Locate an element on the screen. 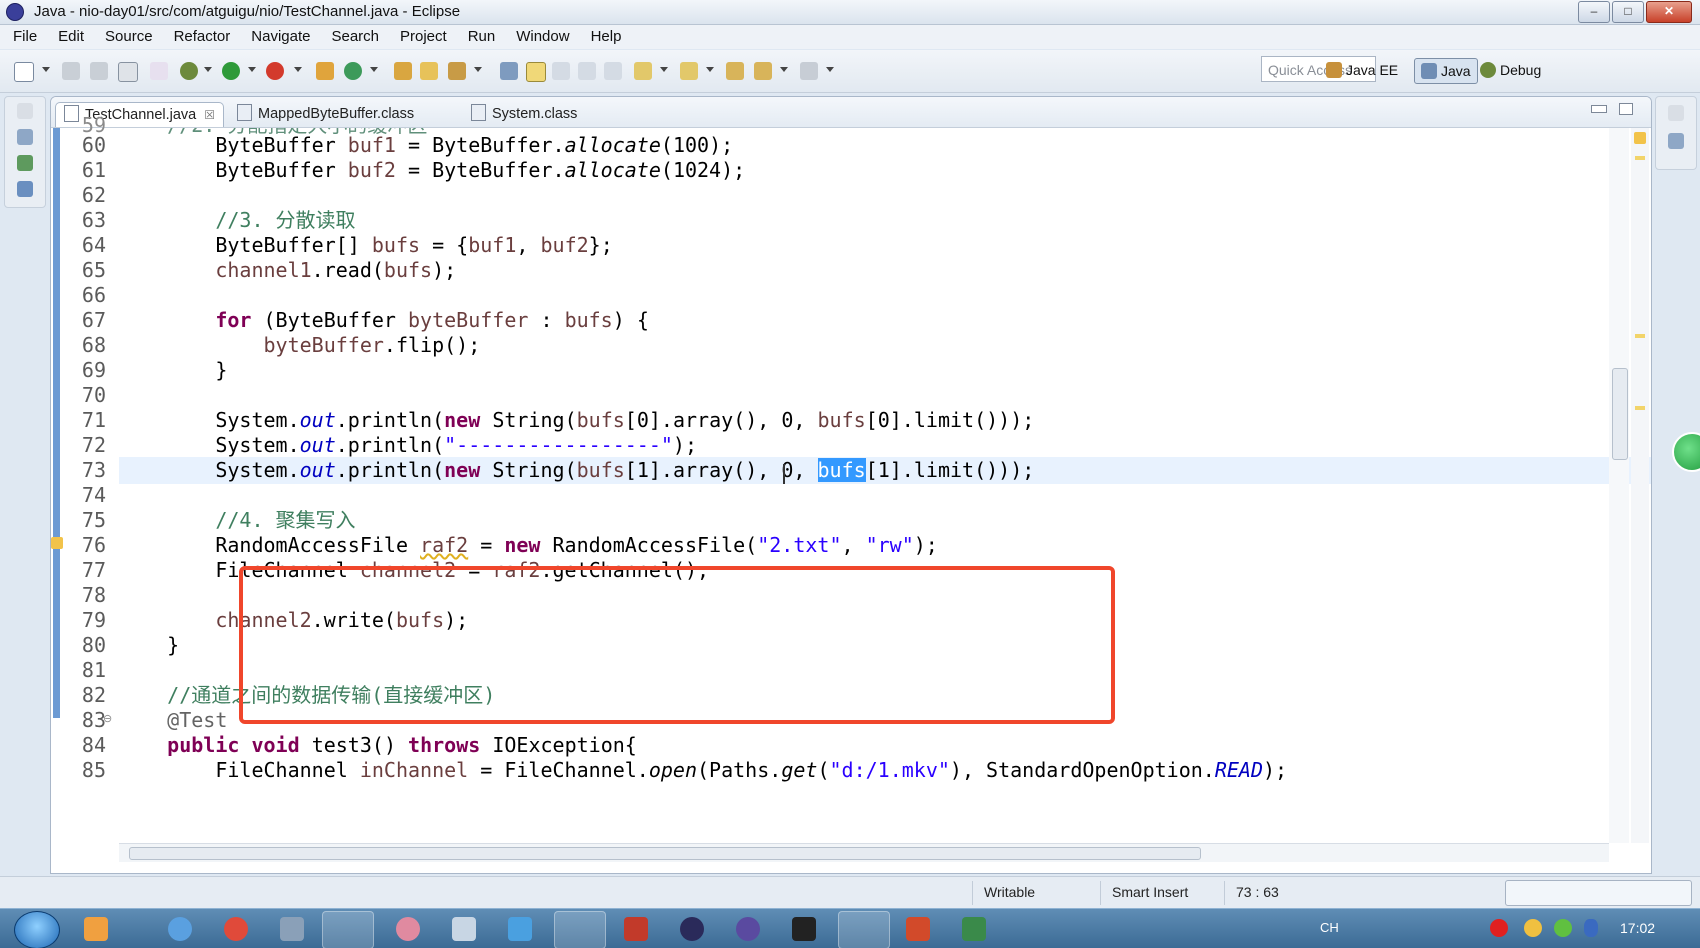 Image resolution: width=1700 pixels, height=948 pixels. next-annotation-dropdown-icon is located at coordinates (664, 69).